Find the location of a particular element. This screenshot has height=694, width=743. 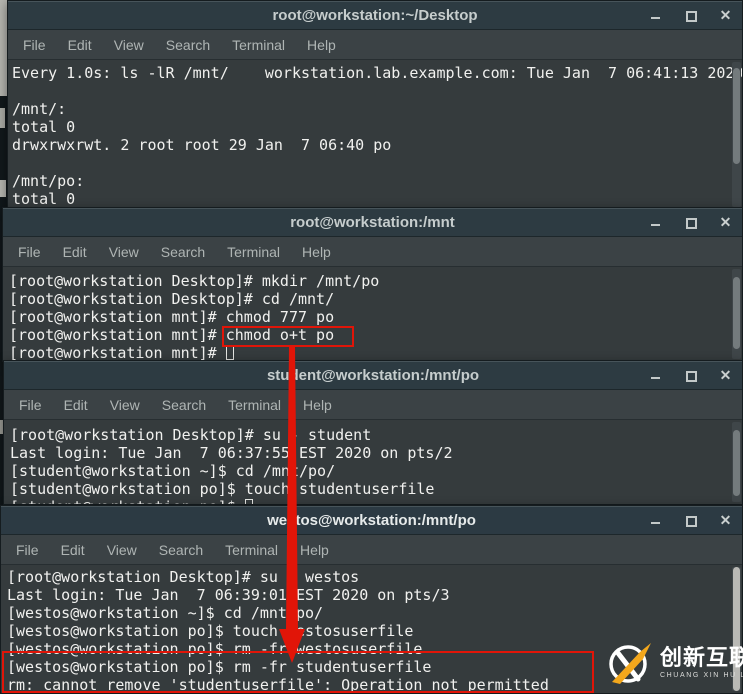

terminal-line: [root@workstation mnt]# chmod o+t po is located at coordinates (172, 335).